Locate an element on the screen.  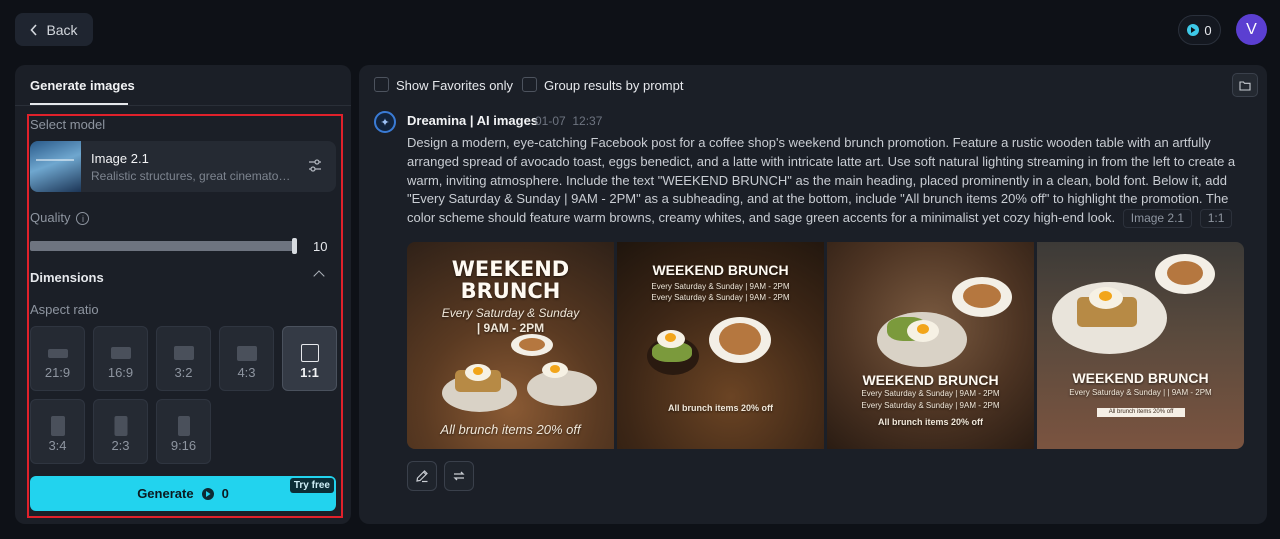
quality-value: 10 is located at coordinates (320, 246).